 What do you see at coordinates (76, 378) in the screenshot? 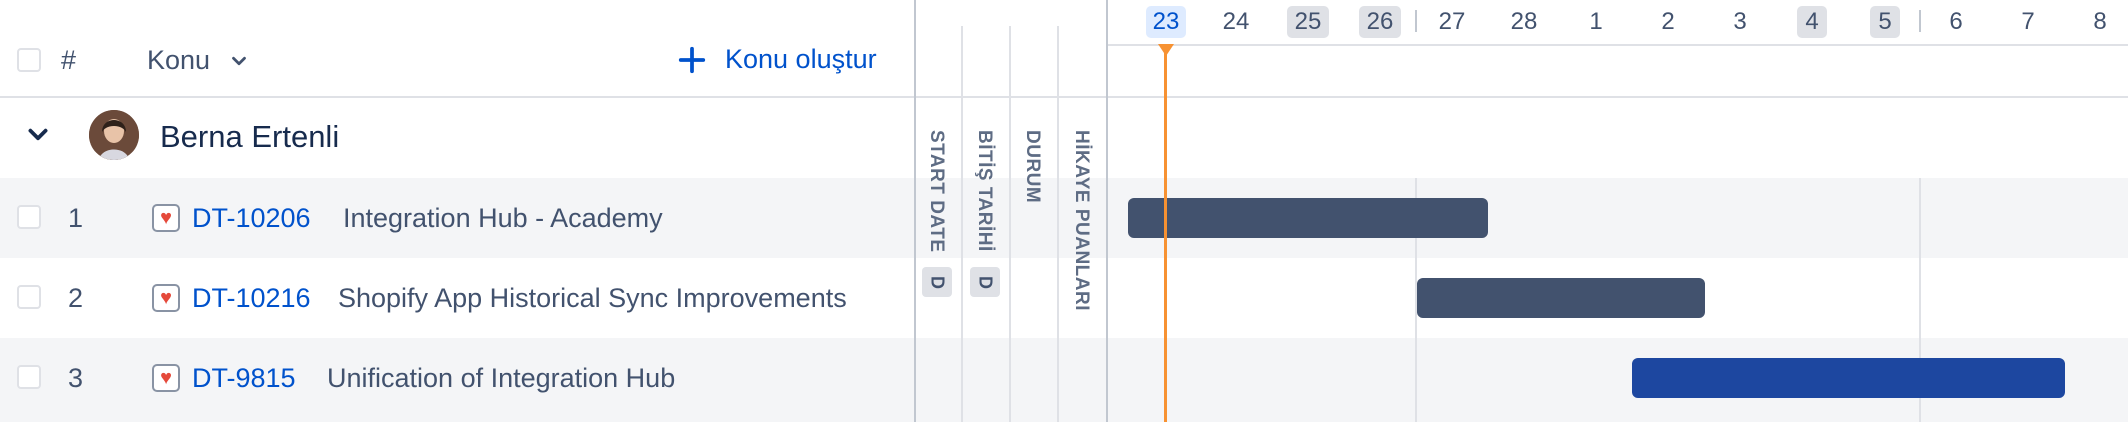
I see `row-number: 3` at bounding box center [76, 378].